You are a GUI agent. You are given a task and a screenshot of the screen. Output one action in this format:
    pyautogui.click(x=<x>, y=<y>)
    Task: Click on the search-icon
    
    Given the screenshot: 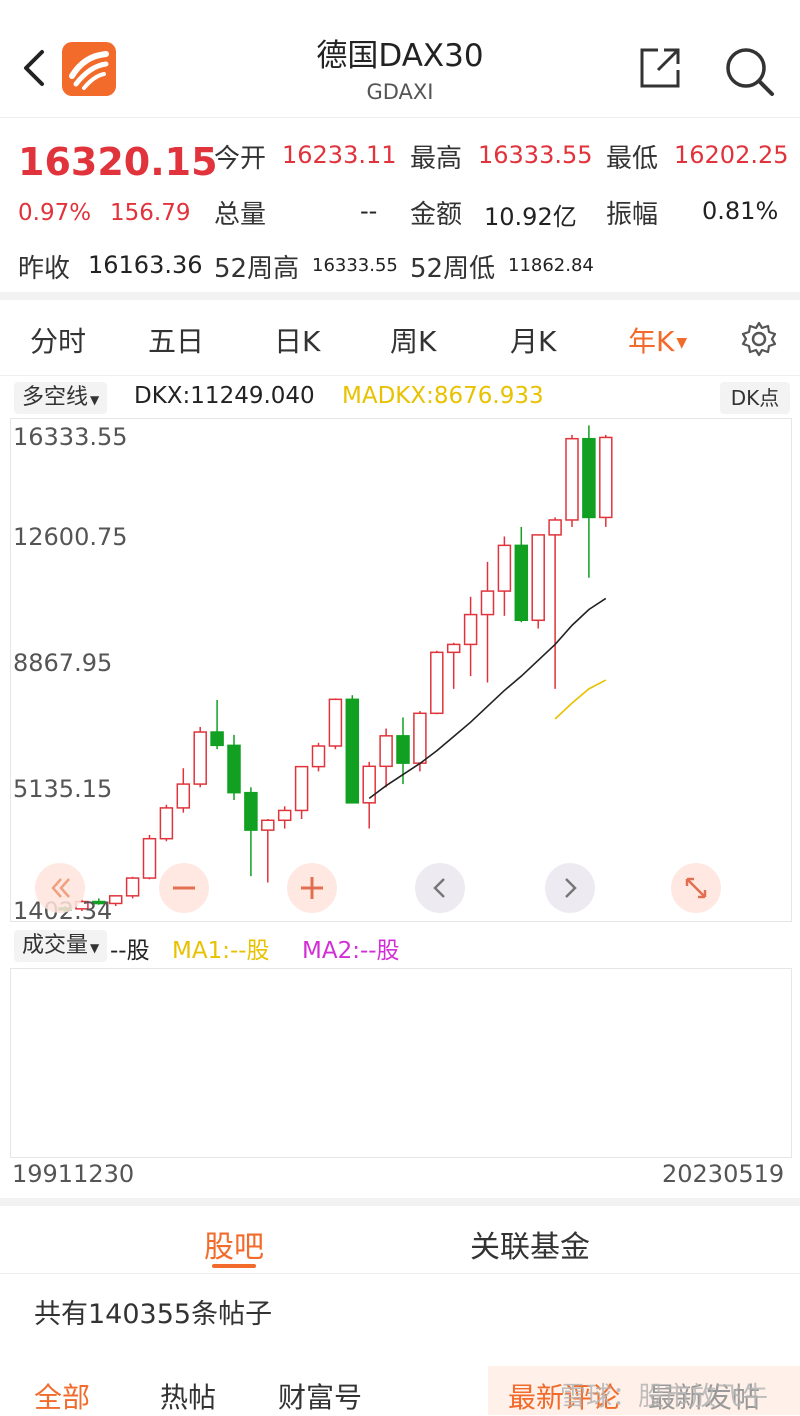 What is the action you would take?
    pyautogui.click(x=749, y=71)
    